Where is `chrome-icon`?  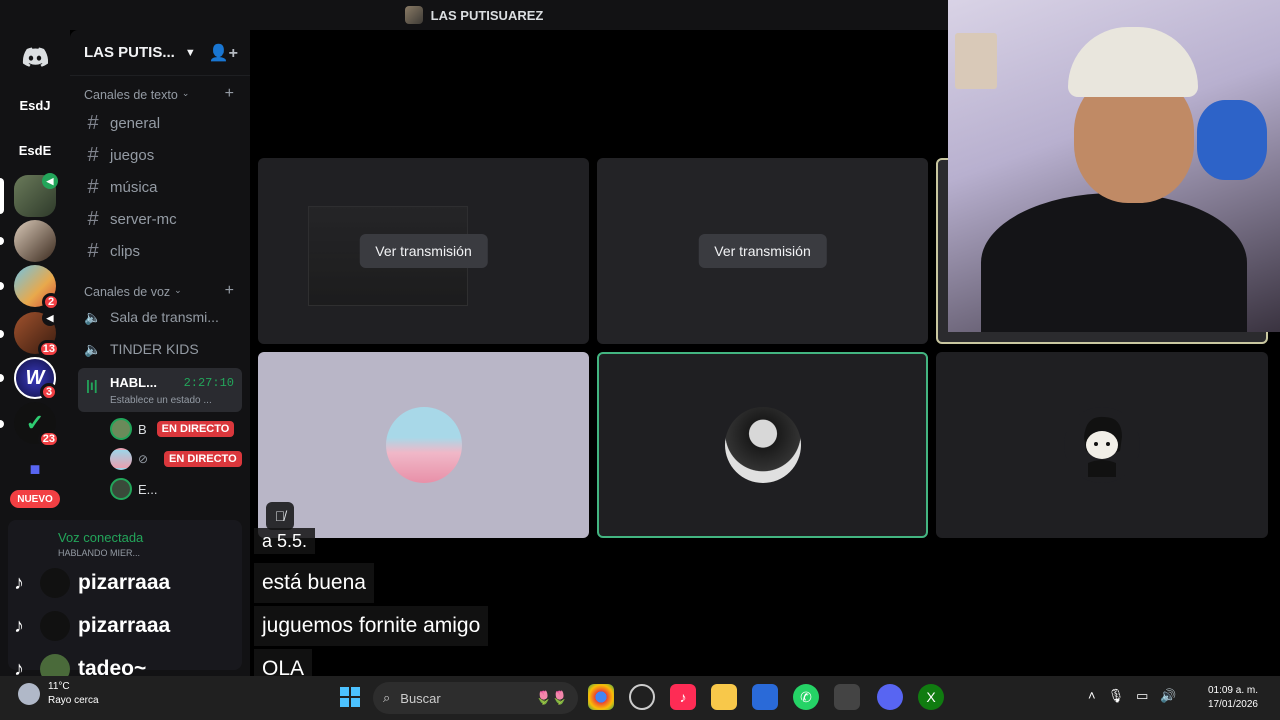 chrome-icon is located at coordinates (601, 697).